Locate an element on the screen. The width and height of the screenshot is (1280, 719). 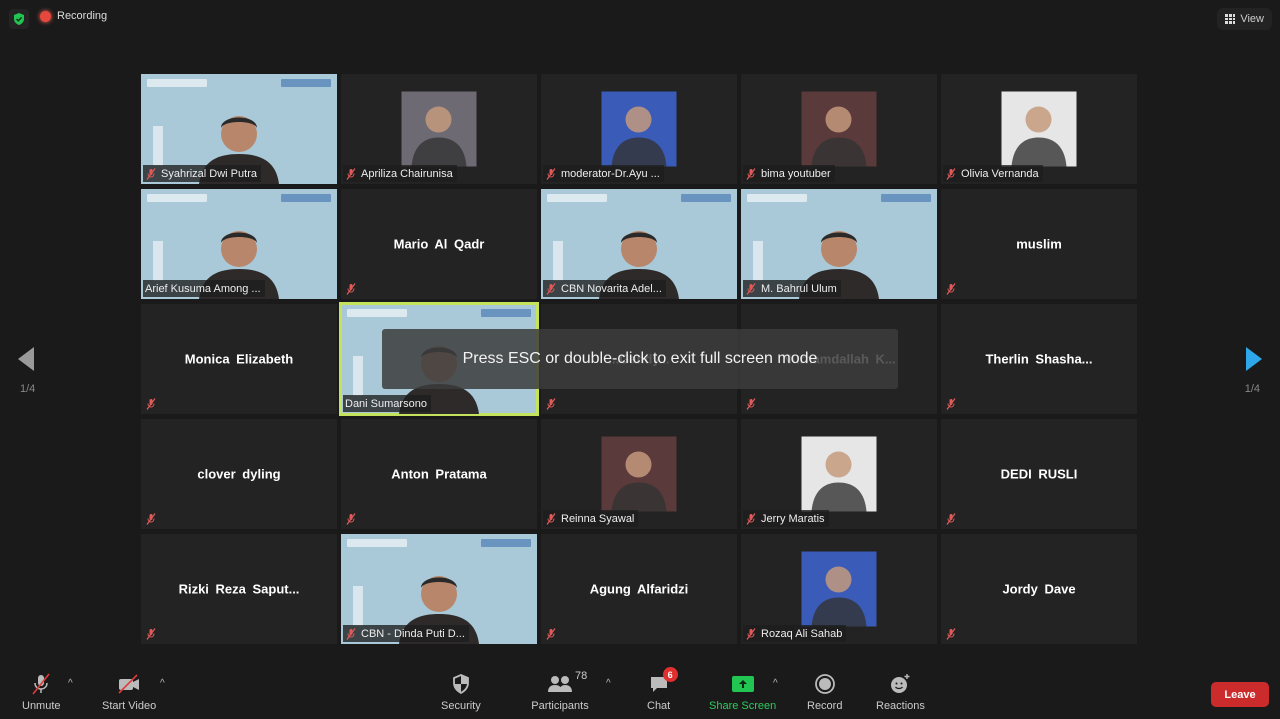
security-shield-icon is located at coordinates (19, 19).